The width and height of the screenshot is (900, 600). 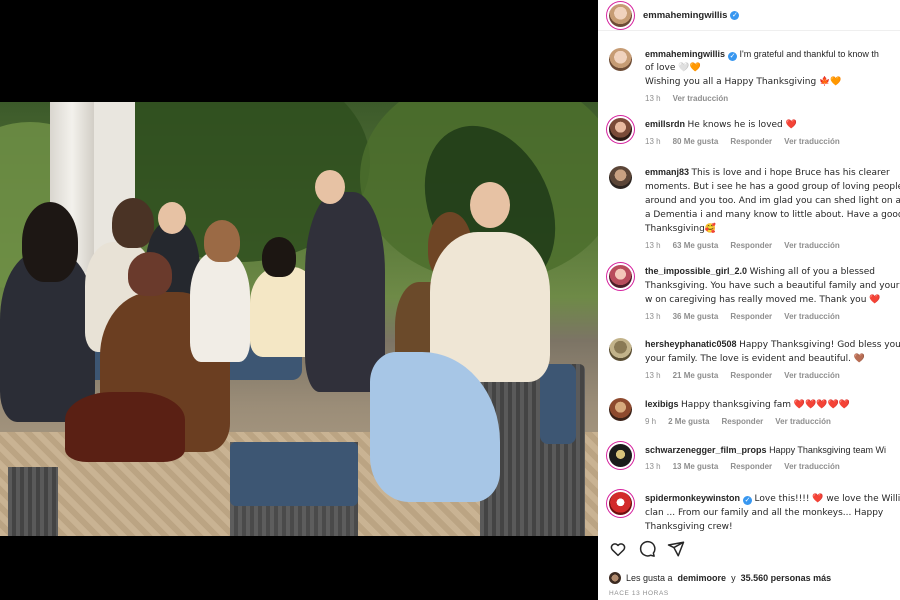 What do you see at coordinates (649, 578) in the screenshot?
I see `likes-prefix: Les gusta a` at bounding box center [649, 578].